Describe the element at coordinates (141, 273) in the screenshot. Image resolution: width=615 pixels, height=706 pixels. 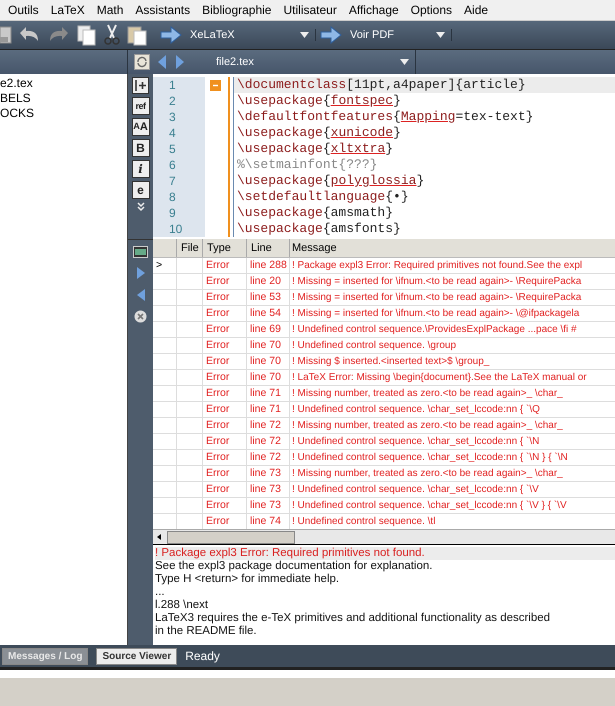
I see `triangle-right-icon` at that location.